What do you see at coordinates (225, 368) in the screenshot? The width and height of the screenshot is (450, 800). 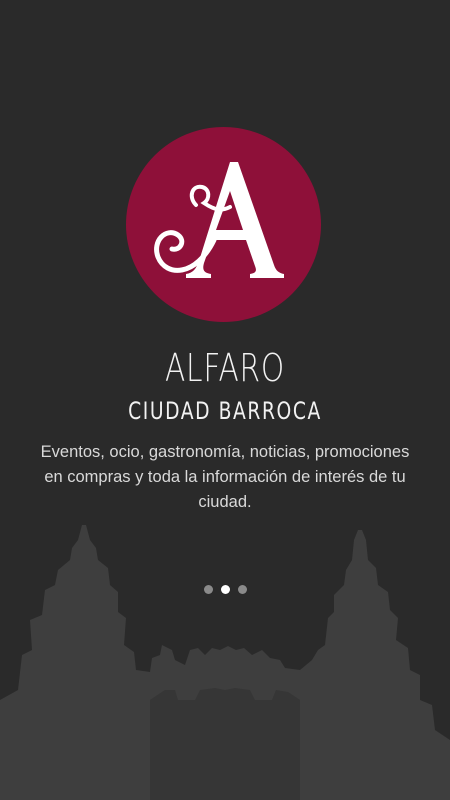 I see `app-title: ALFARO` at bounding box center [225, 368].